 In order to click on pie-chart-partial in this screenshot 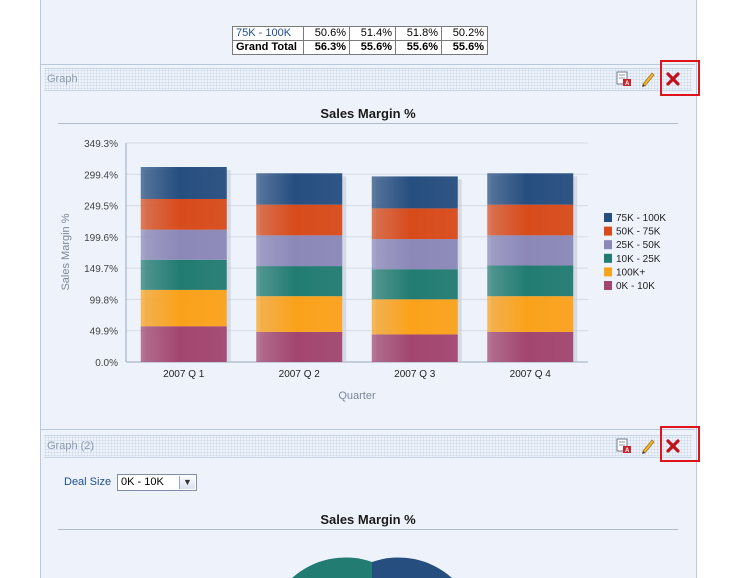, I will do `click(372, 567)`.